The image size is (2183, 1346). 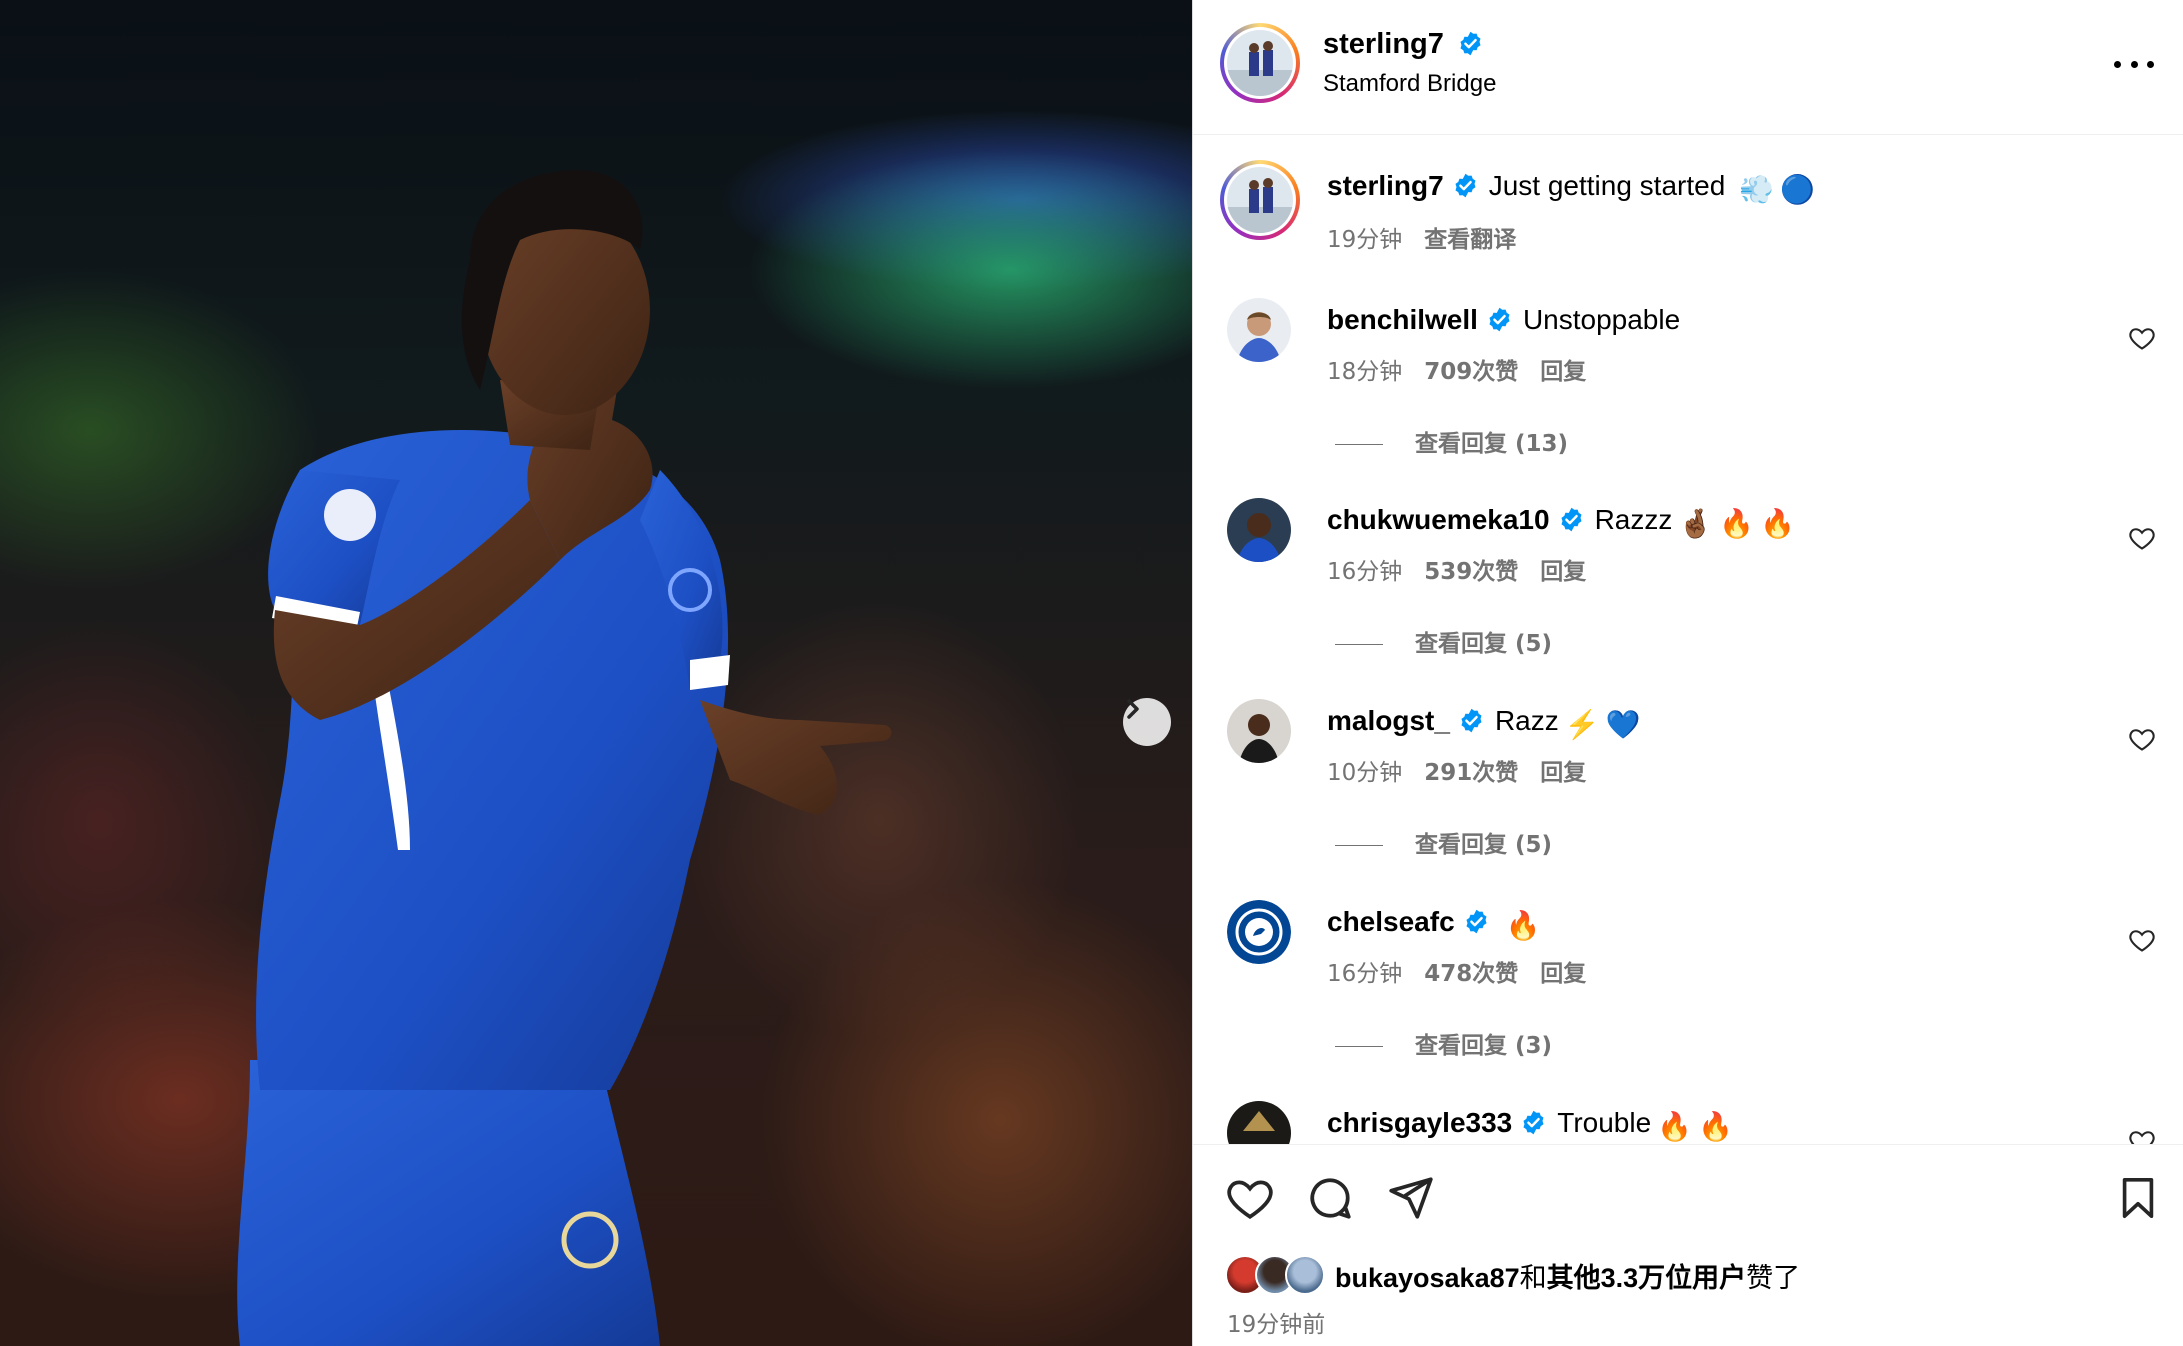 What do you see at coordinates (1410, 1198) in the screenshot?
I see `share-paper-plane-icon` at bounding box center [1410, 1198].